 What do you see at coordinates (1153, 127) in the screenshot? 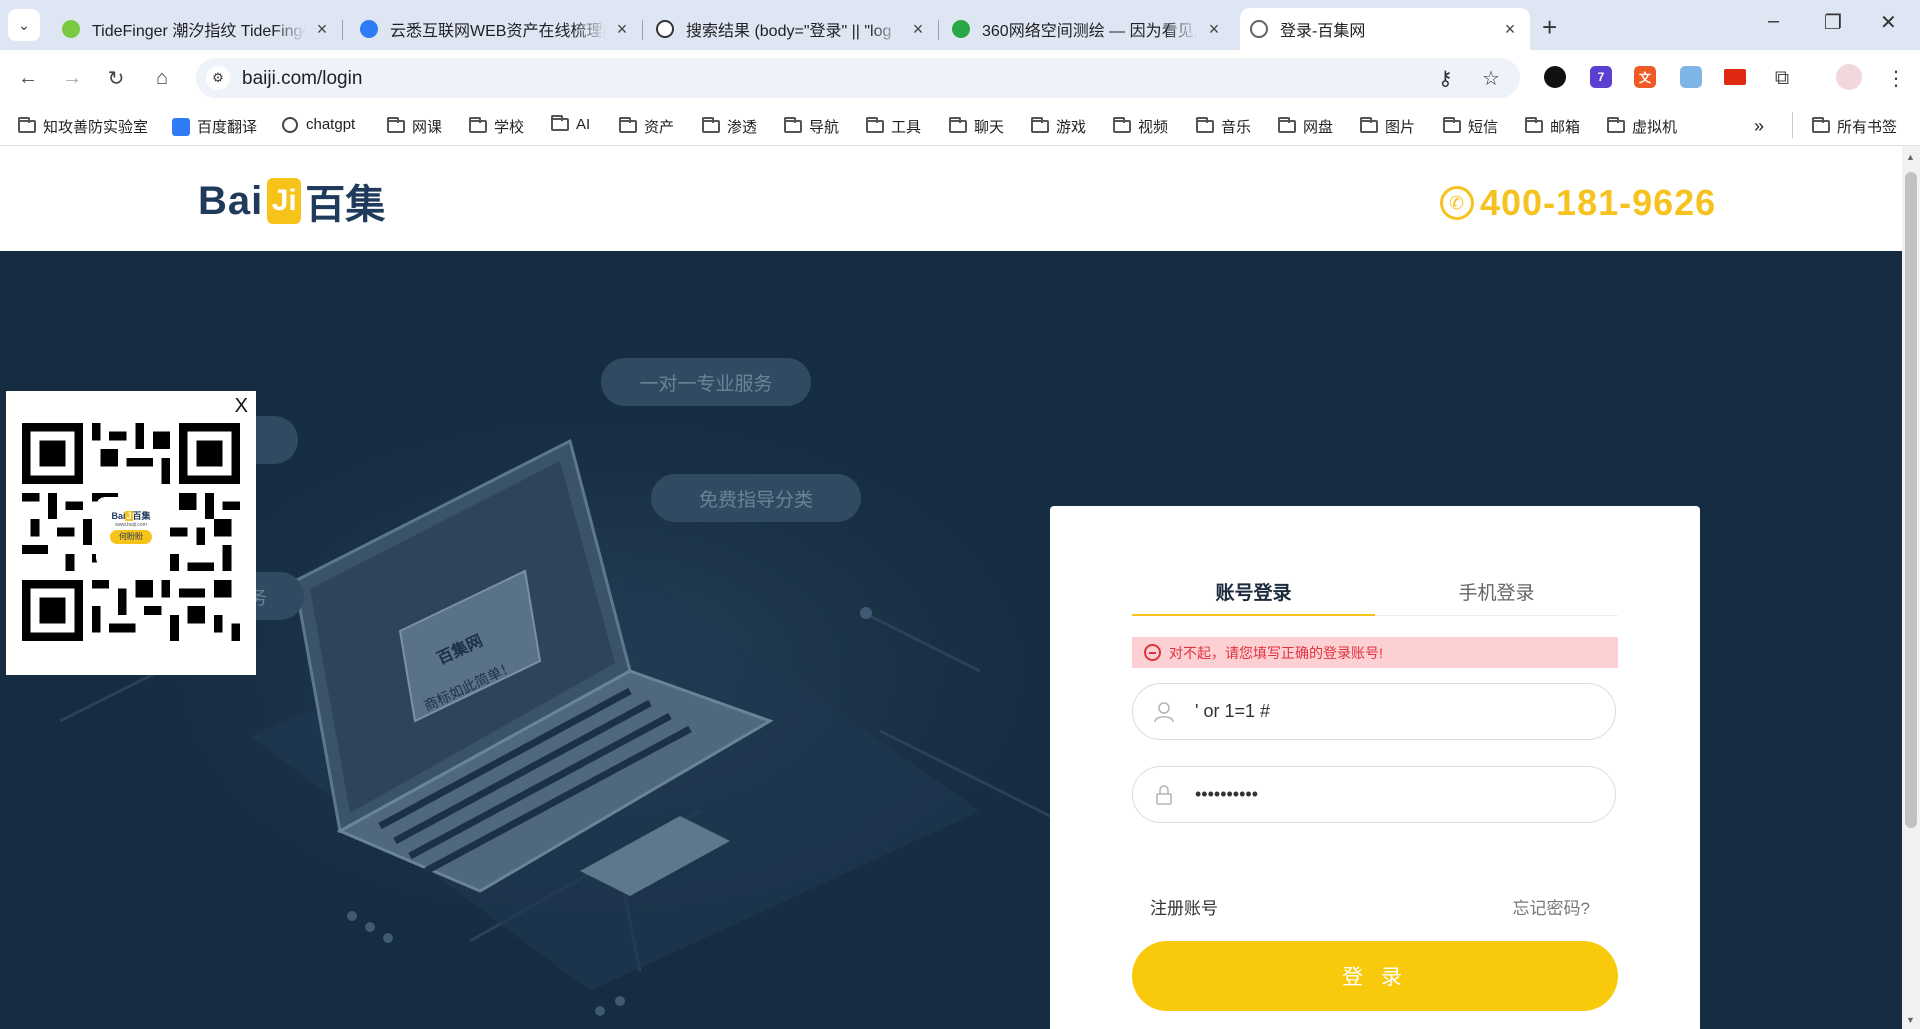
I see `bookmark-label: 视频` at bounding box center [1153, 127].